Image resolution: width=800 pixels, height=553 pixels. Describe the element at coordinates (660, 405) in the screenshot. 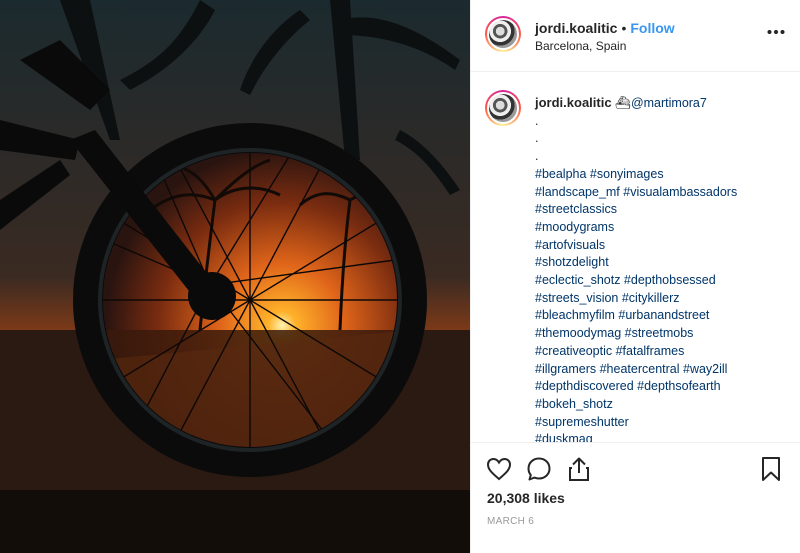

I see `hashtag-line: #bokeh_shotz` at that location.